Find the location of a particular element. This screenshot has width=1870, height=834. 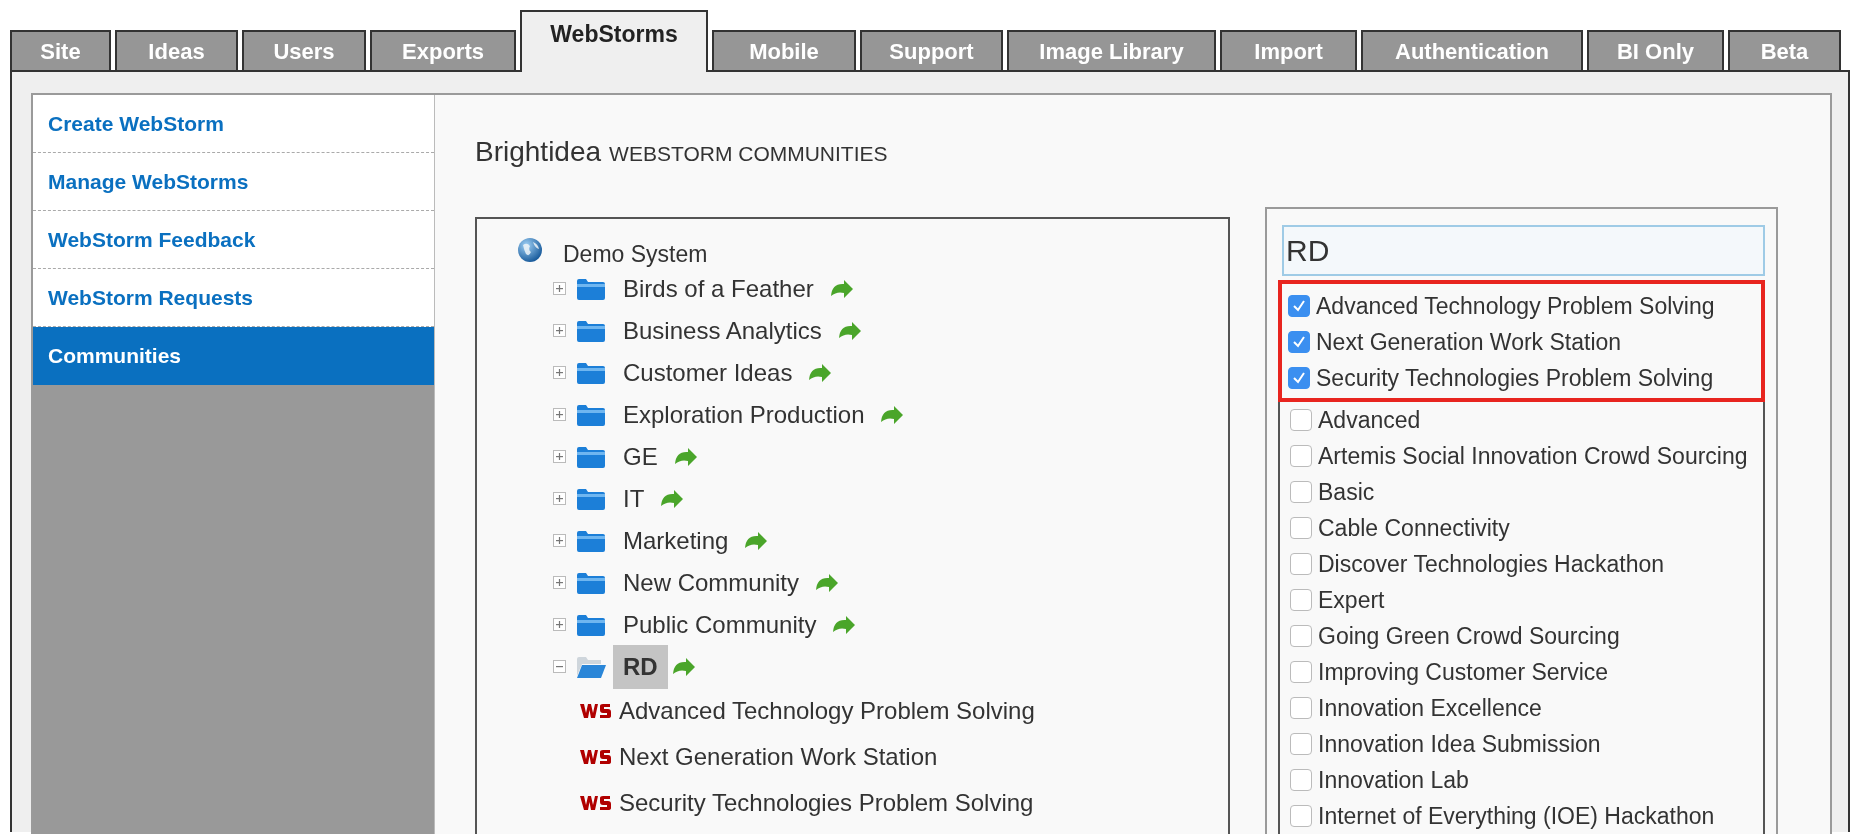

tree-node: GE is located at coordinates (640, 456).